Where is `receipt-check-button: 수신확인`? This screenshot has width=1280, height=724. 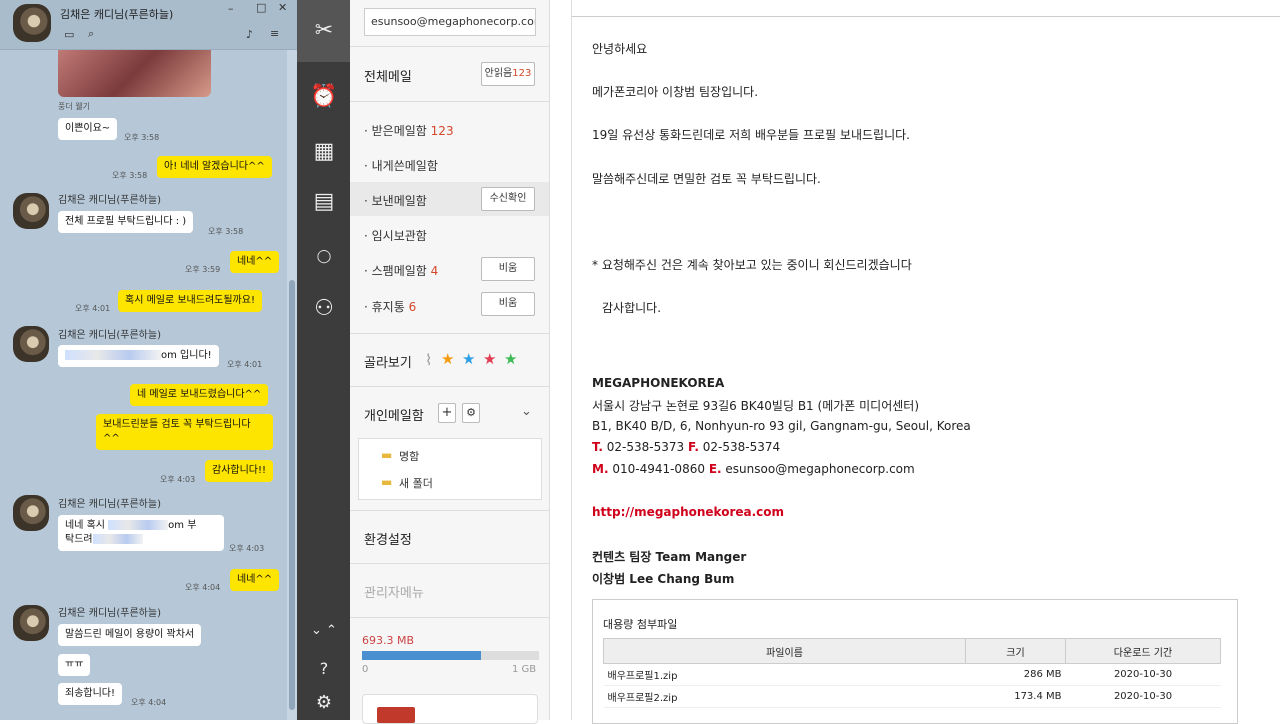
receipt-check-button: 수신확인 is located at coordinates (508, 199).